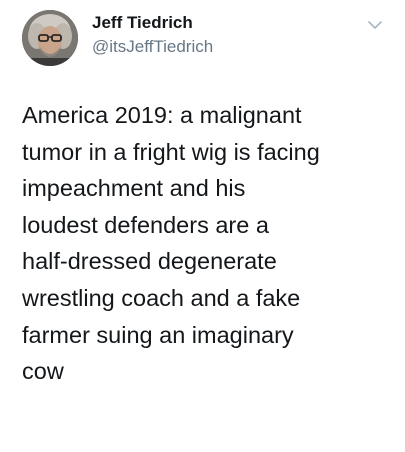 This screenshot has width=405, height=452. I want to click on display-name: Jeff Tiedrich, so click(152, 23).